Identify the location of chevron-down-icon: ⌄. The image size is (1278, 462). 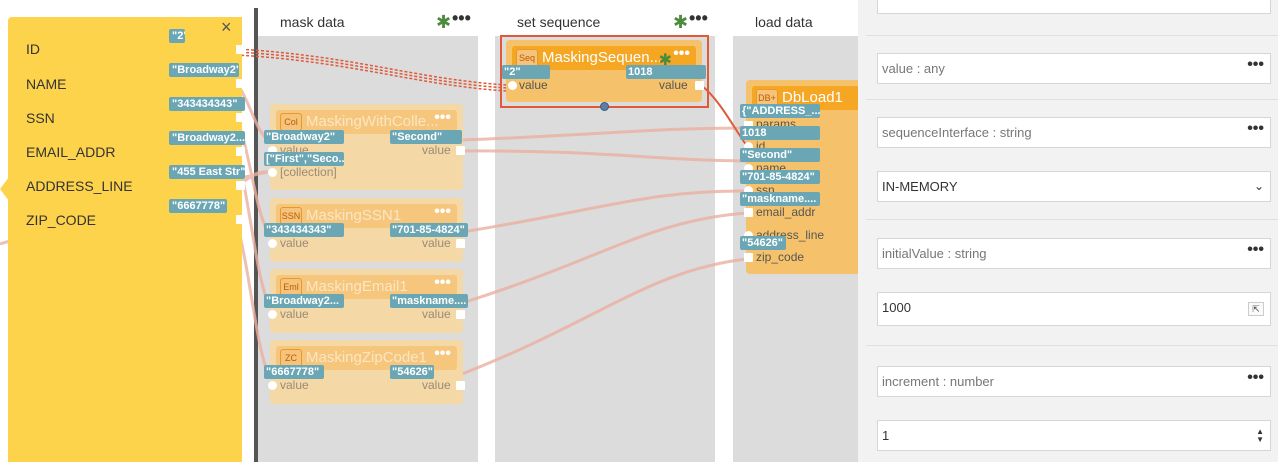
(1259, 186).